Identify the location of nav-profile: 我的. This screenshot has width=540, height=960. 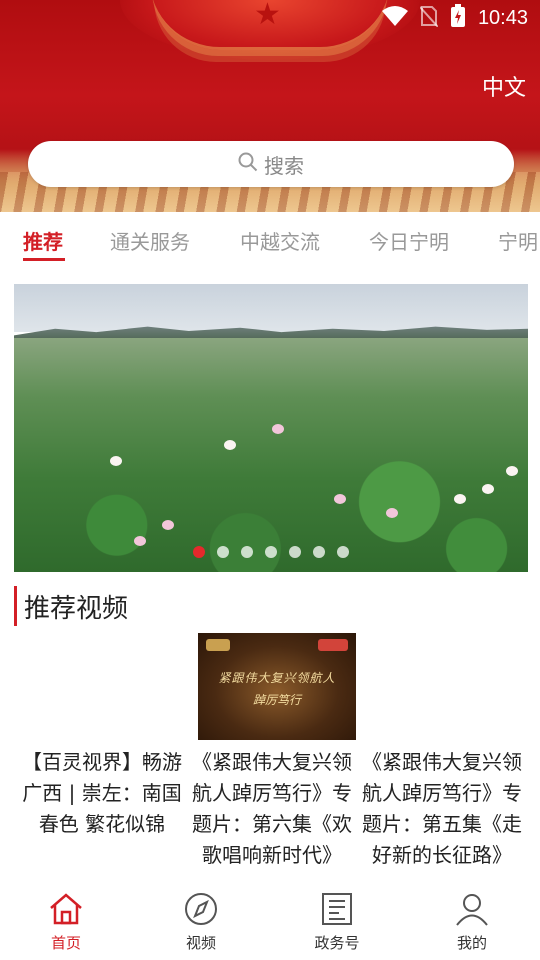
(472, 922).